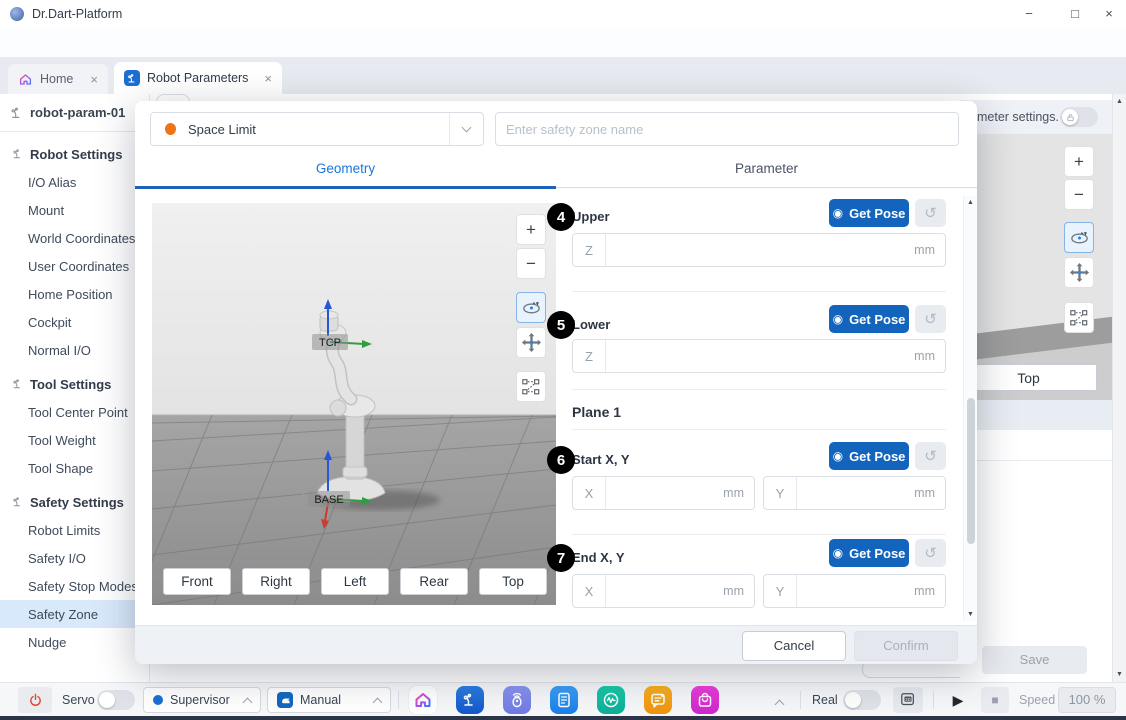 The height and width of the screenshot is (720, 1126). What do you see at coordinates (517, 700) in the screenshot?
I see `dock-jog-icon` at bounding box center [517, 700].